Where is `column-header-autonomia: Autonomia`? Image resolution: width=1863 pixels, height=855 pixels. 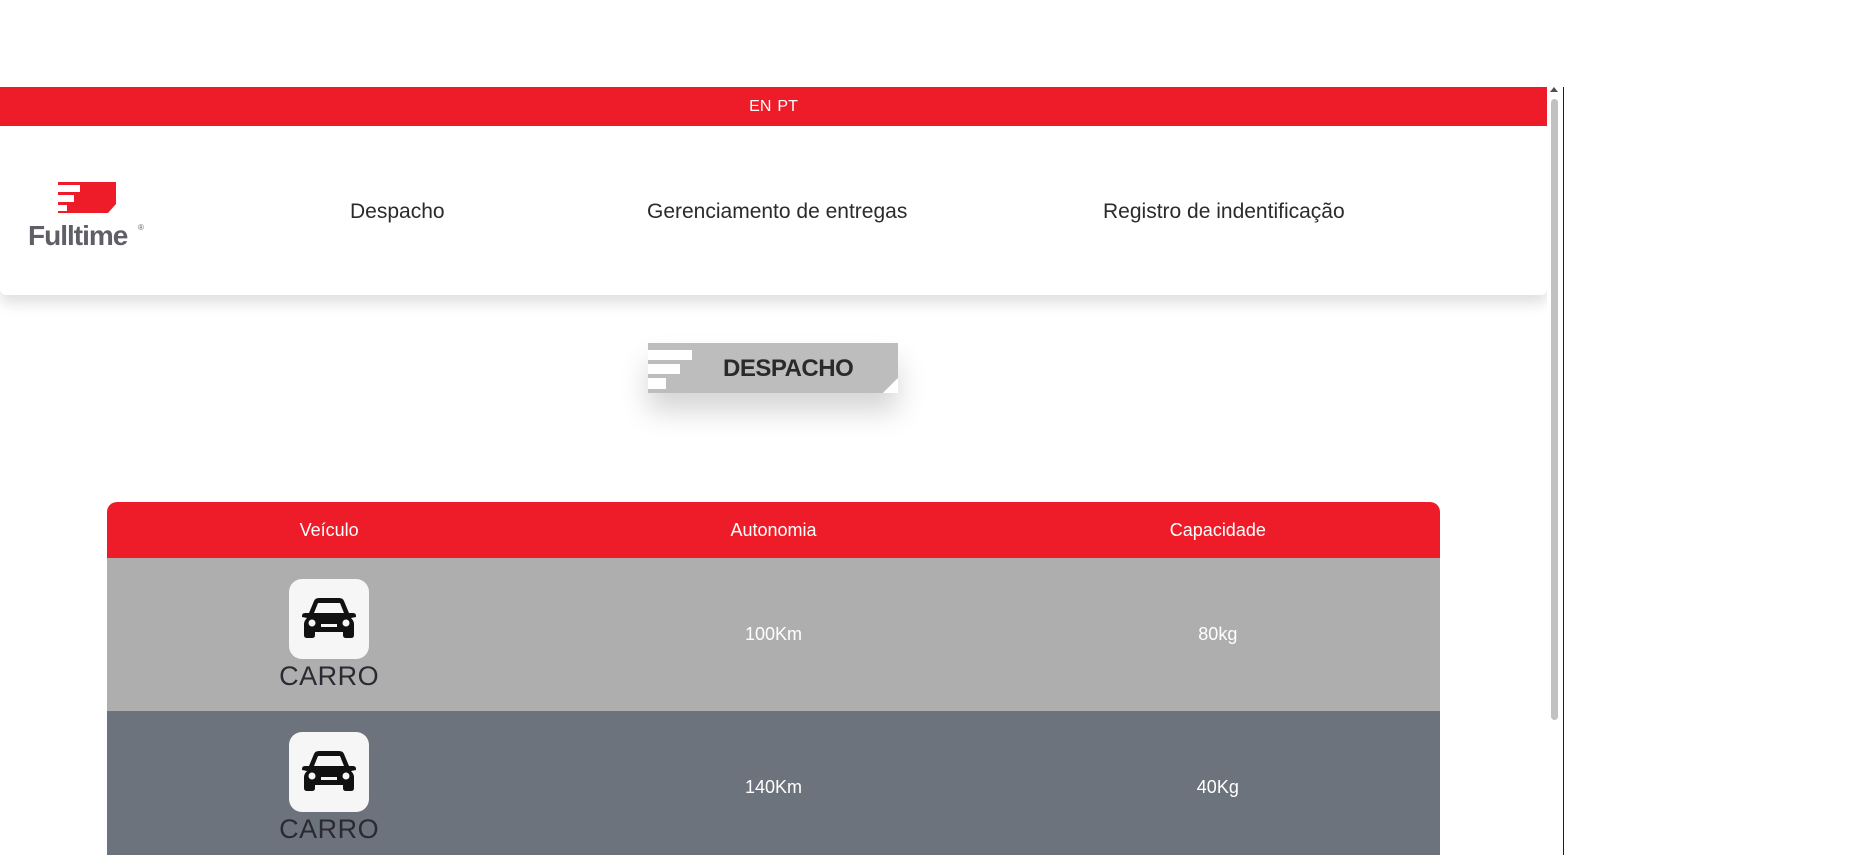 column-header-autonomia: Autonomia is located at coordinates (773, 529).